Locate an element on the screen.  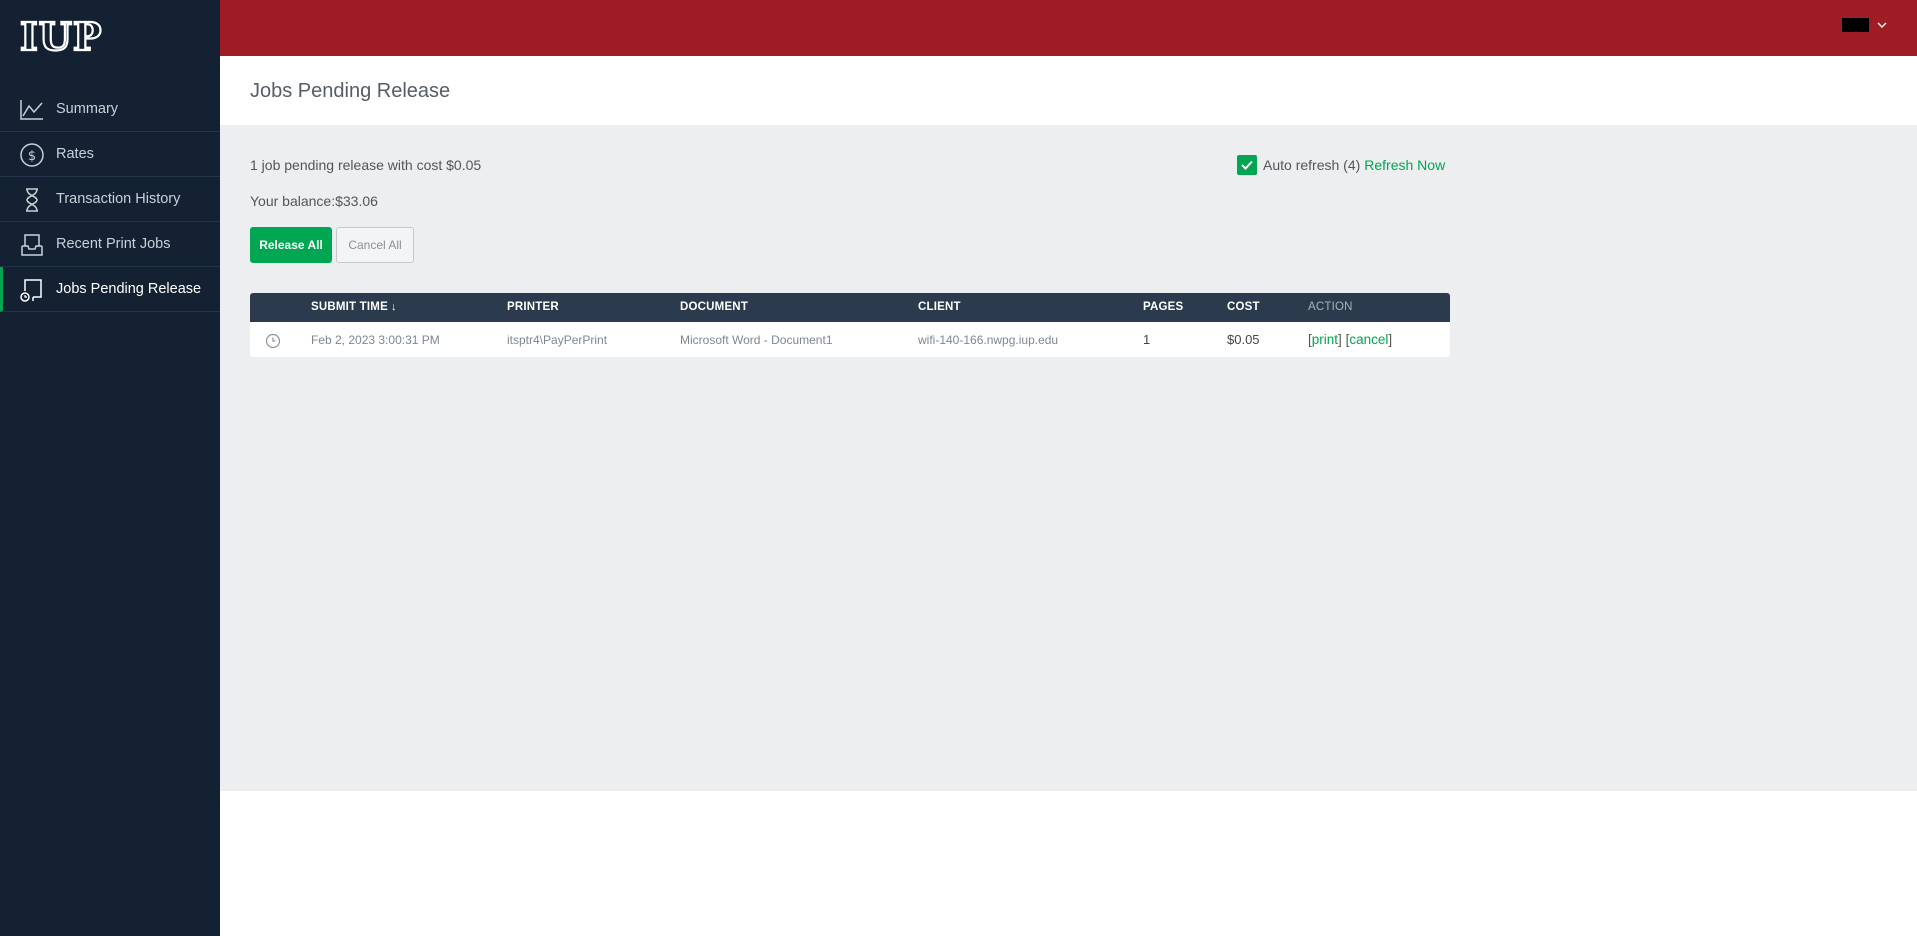
sidebar-item-label: Recent Print Jobs is located at coordinates (113, 244).